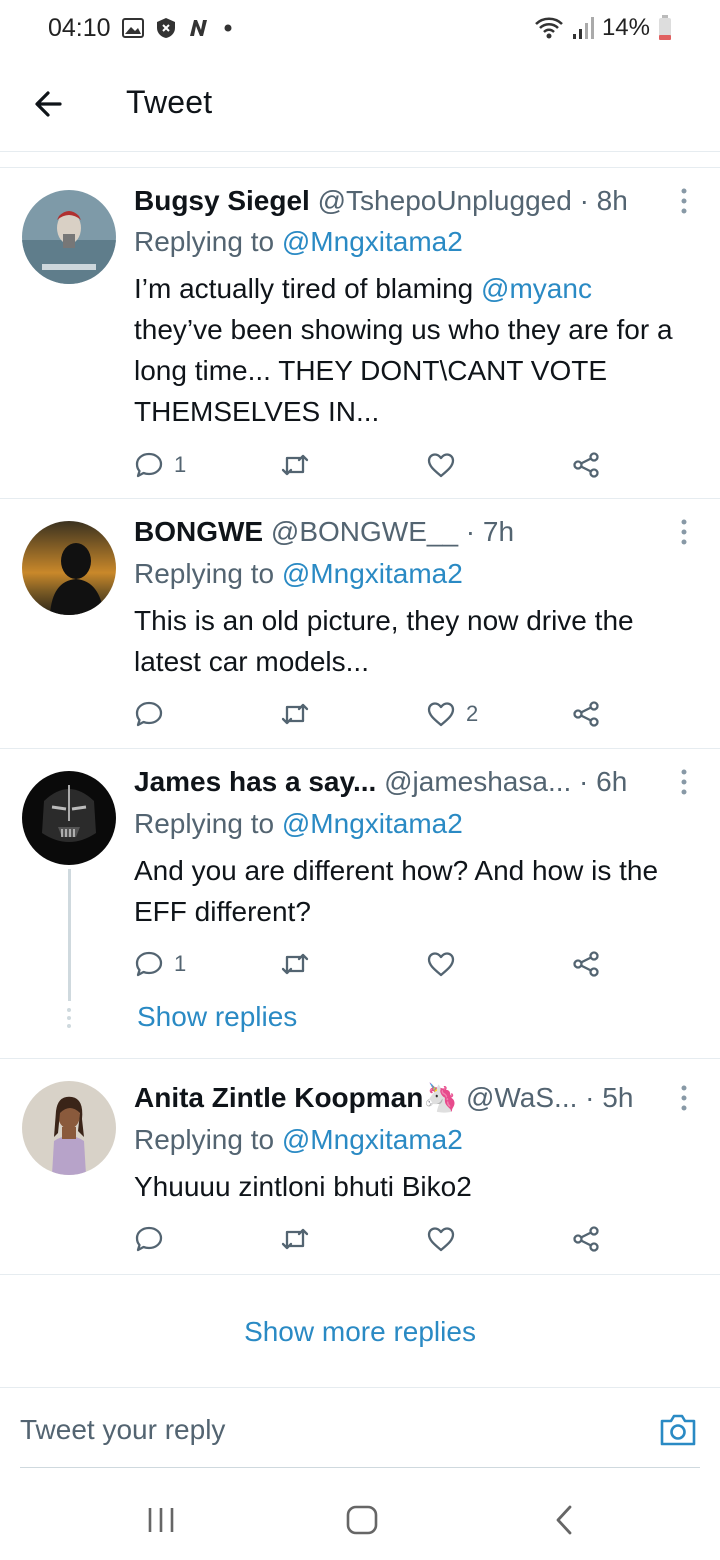 Image resolution: width=720 pixels, height=1560 pixels. I want to click on system-back-button, so click(564, 1520).